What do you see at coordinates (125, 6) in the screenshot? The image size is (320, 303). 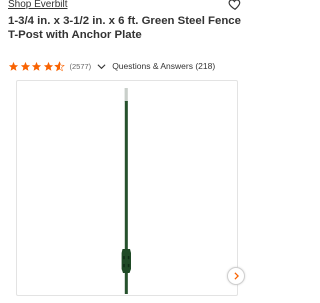 I see `header-row: Shop Everbilt` at bounding box center [125, 6].